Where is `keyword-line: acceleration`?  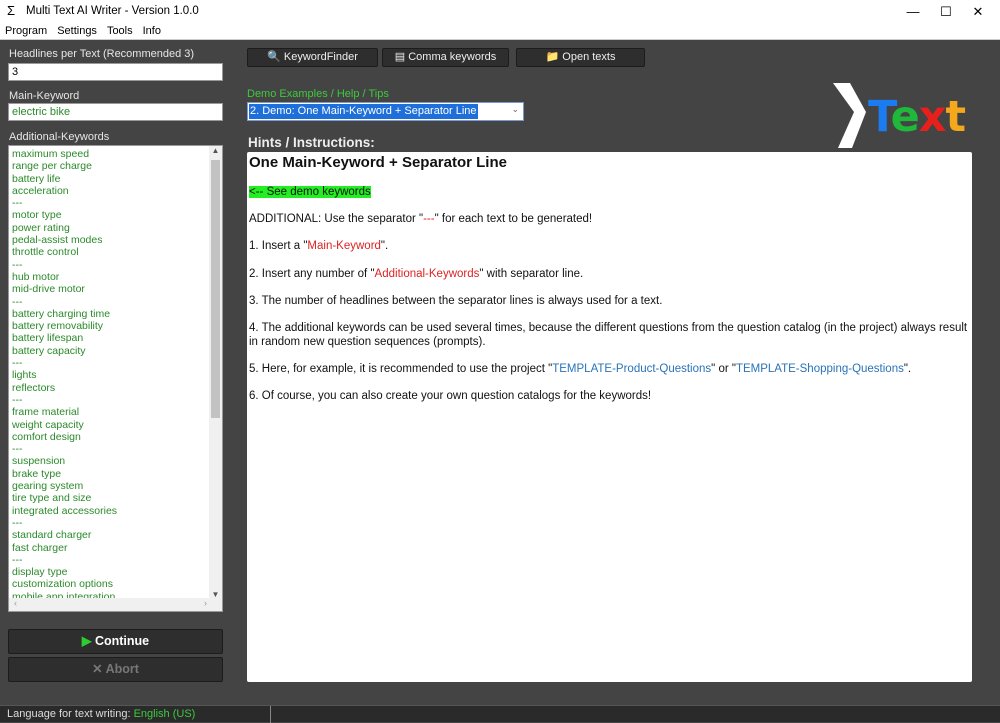
keyword-line: acceleration is located at coordinates (40, 190).